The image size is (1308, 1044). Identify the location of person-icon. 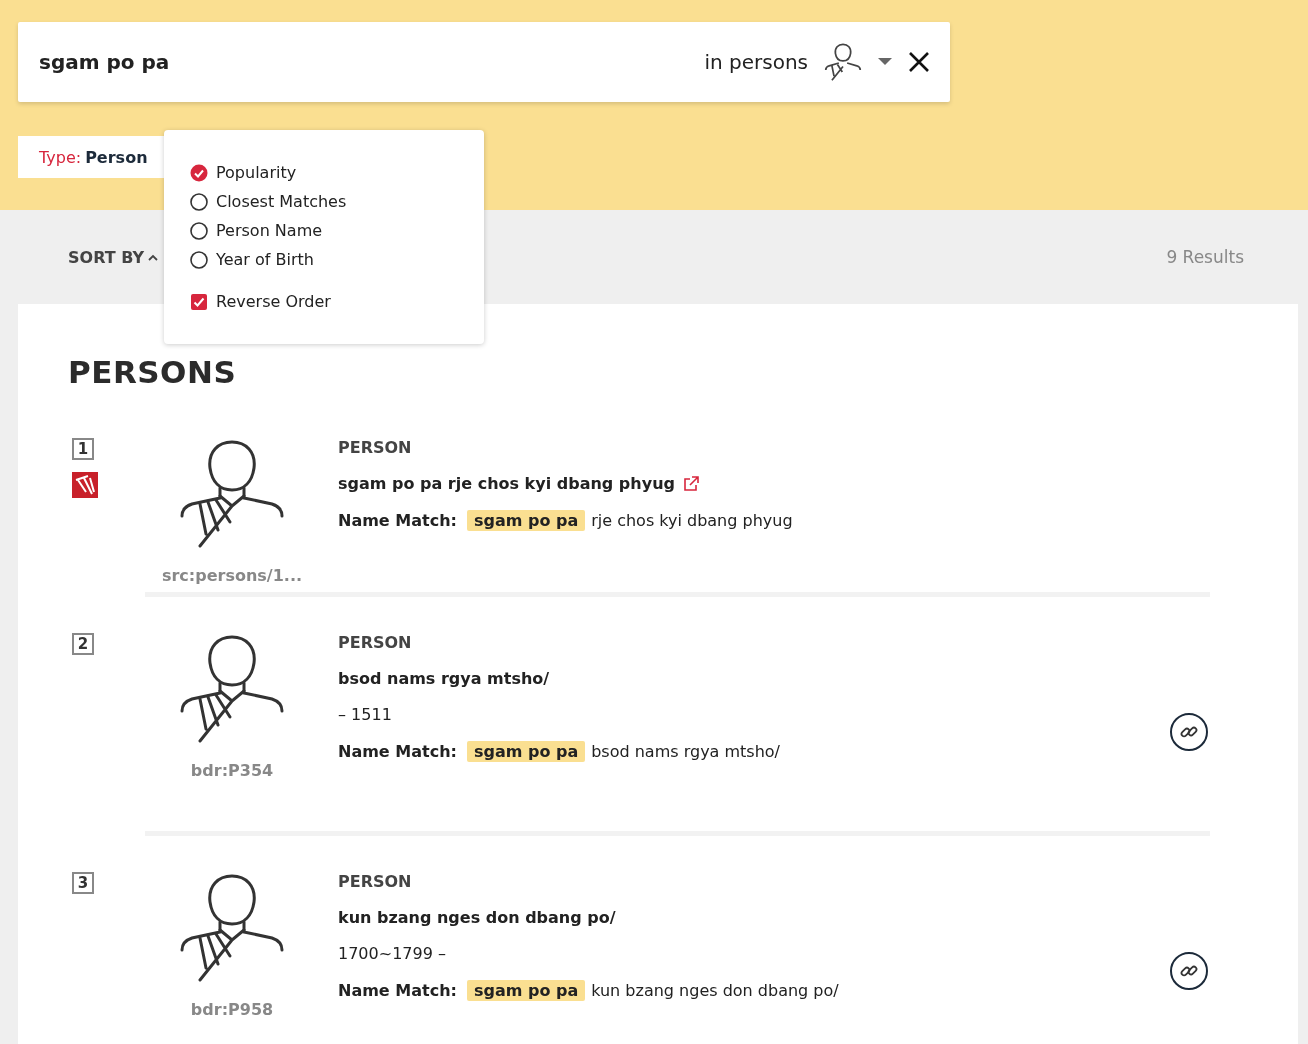
(843, 62).